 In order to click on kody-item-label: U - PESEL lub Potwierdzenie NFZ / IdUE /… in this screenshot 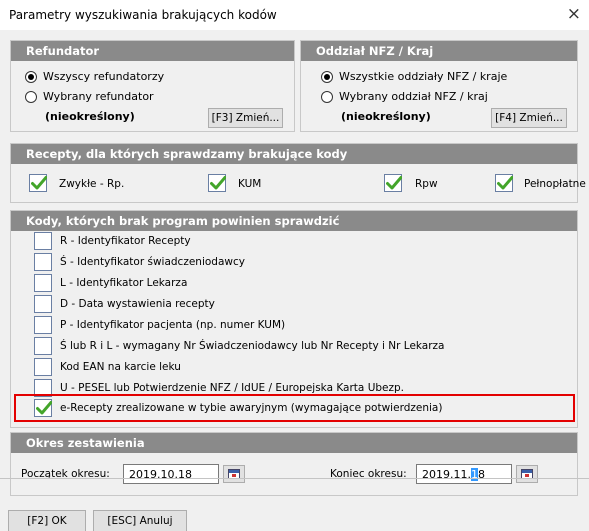, I will do `click(232, 388)`.